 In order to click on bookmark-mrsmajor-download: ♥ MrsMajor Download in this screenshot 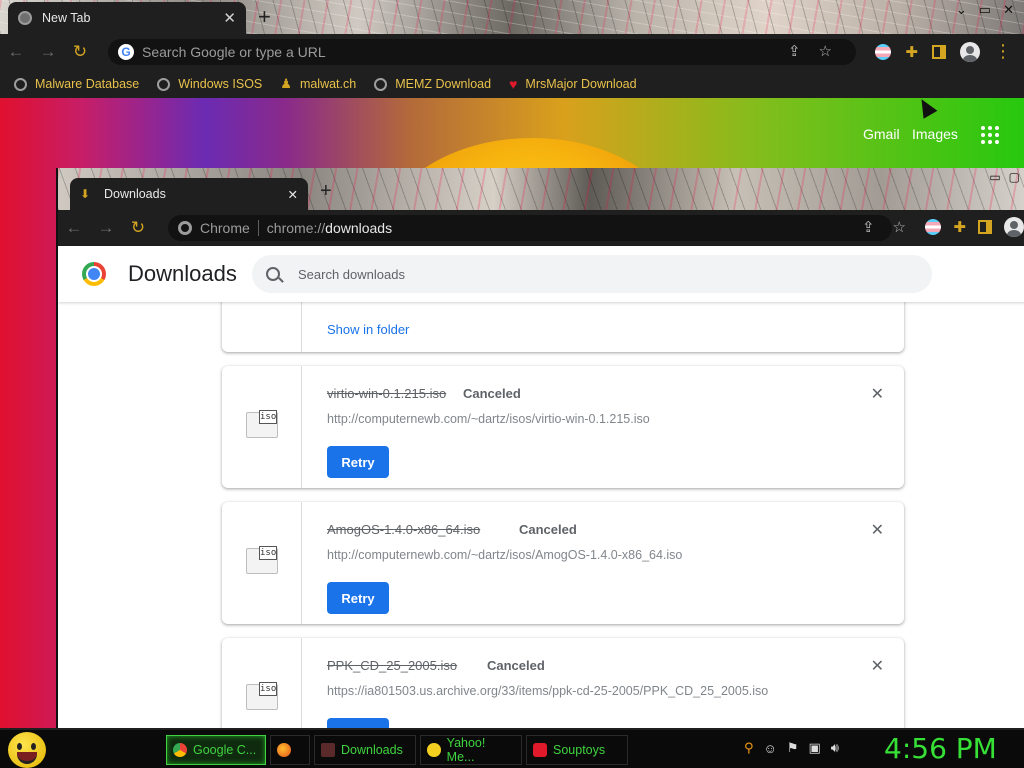, I will do `click(572, 84)`.